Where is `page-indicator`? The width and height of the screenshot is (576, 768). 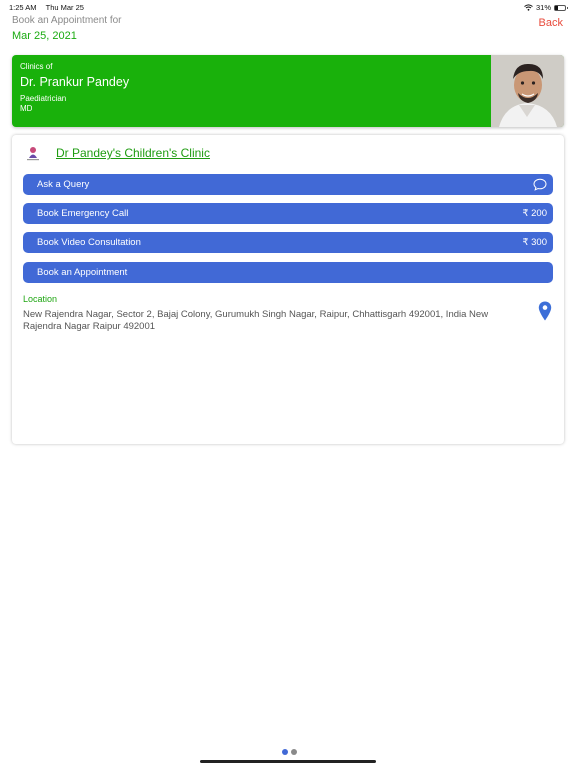 page-indicator is located at coordinates (289, 752).